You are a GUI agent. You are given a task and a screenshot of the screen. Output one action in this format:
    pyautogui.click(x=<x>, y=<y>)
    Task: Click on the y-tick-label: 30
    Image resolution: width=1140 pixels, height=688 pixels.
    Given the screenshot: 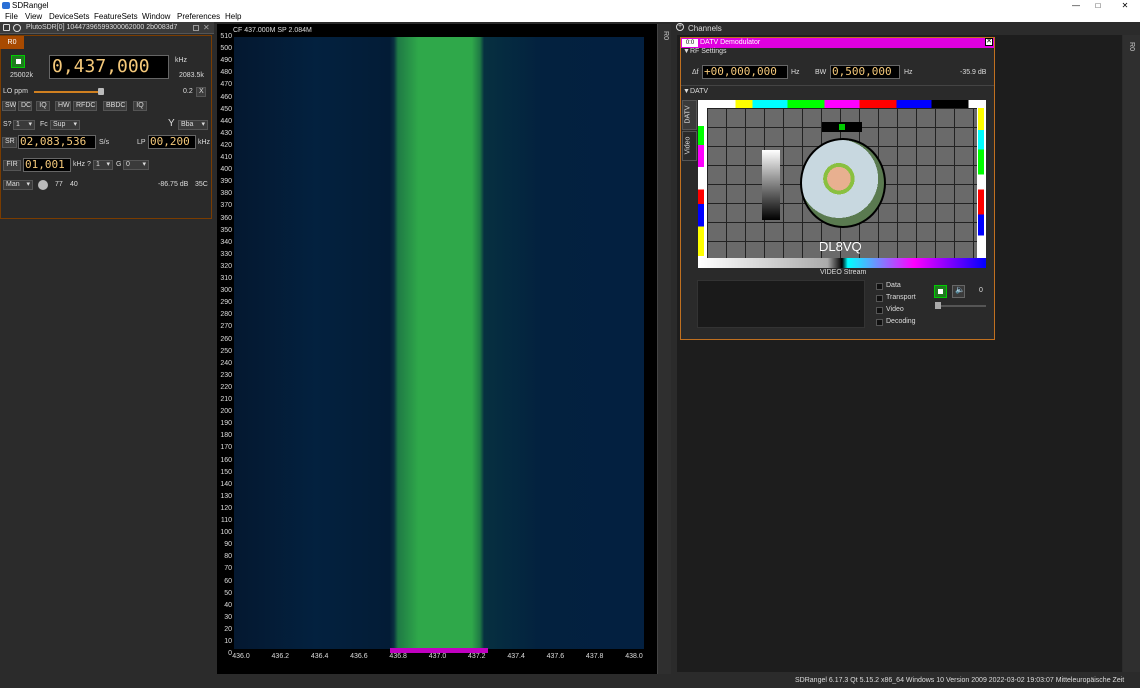 What is the action you would take?
    pyautogui.click(x=228, y=617)
    